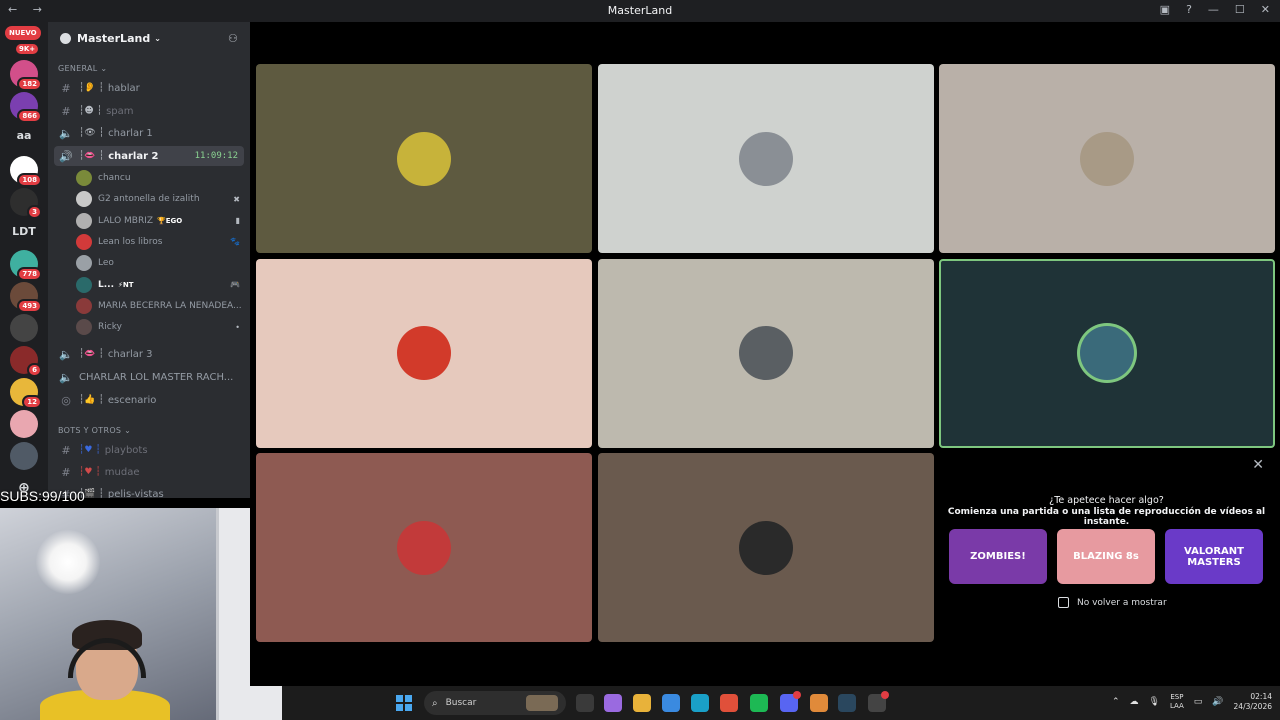  I want to click on server-mention-badge: 12, so click(32, 402).